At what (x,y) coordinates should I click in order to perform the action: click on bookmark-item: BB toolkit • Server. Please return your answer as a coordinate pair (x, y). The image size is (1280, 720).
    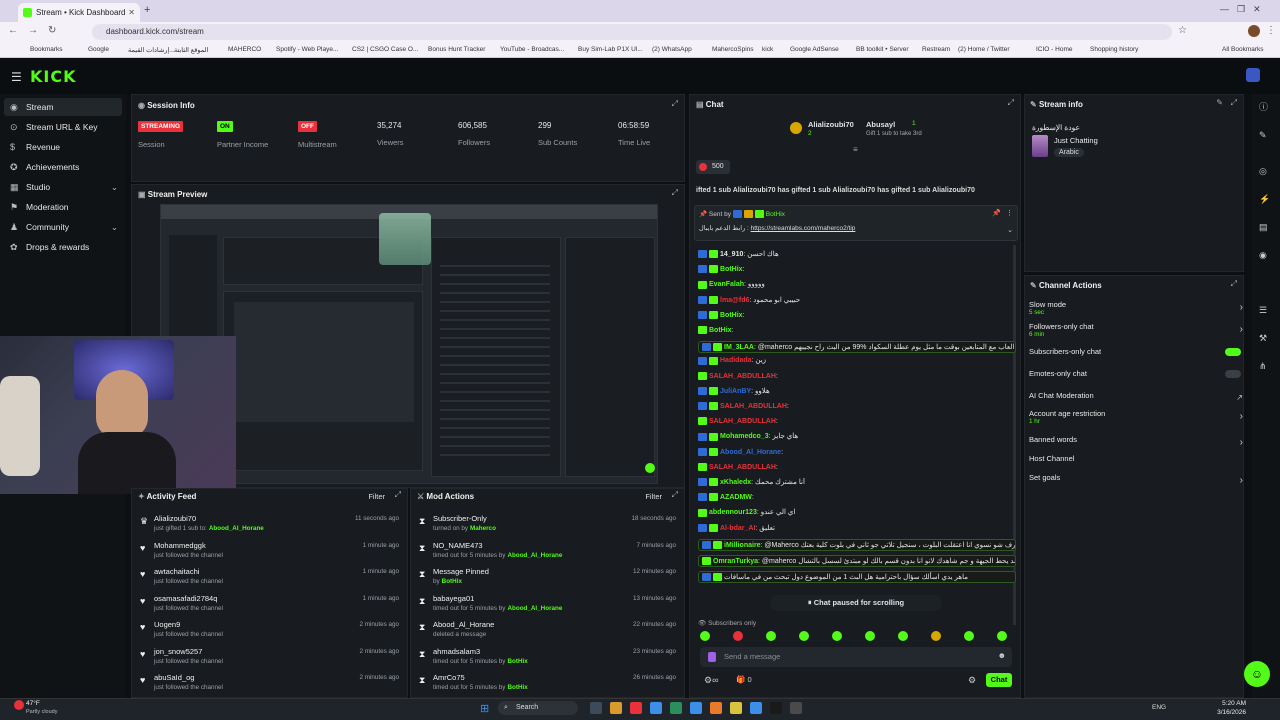
    Looking at the image, I should click on (882, 49).